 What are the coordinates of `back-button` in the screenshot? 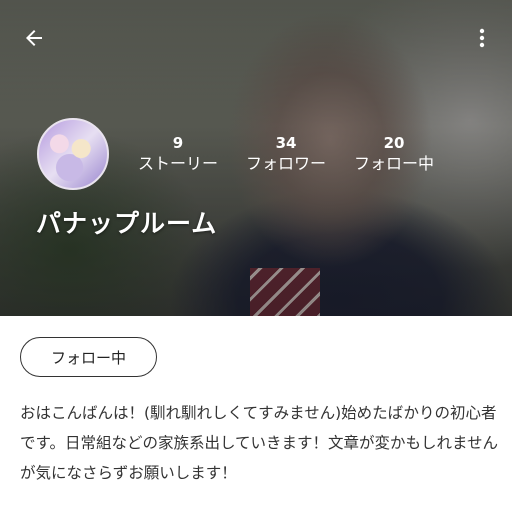 It's located at (34, 38).